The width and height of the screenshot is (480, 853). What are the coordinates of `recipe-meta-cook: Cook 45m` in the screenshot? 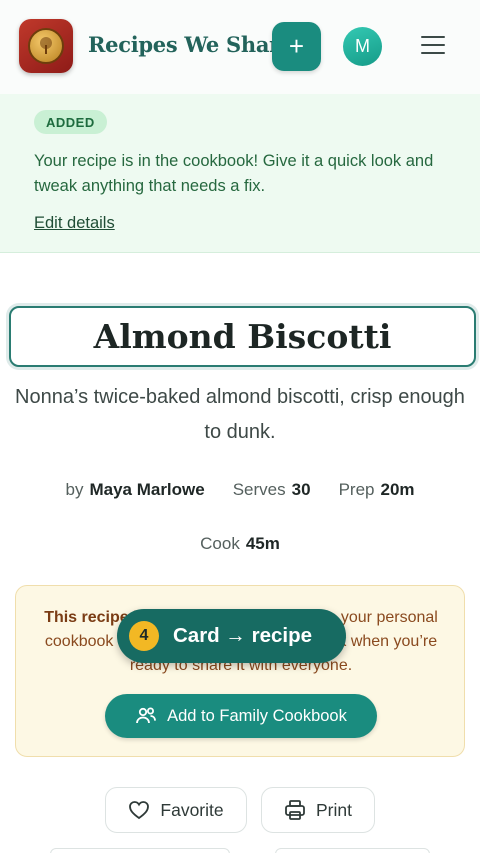 It's located at (240, 544).